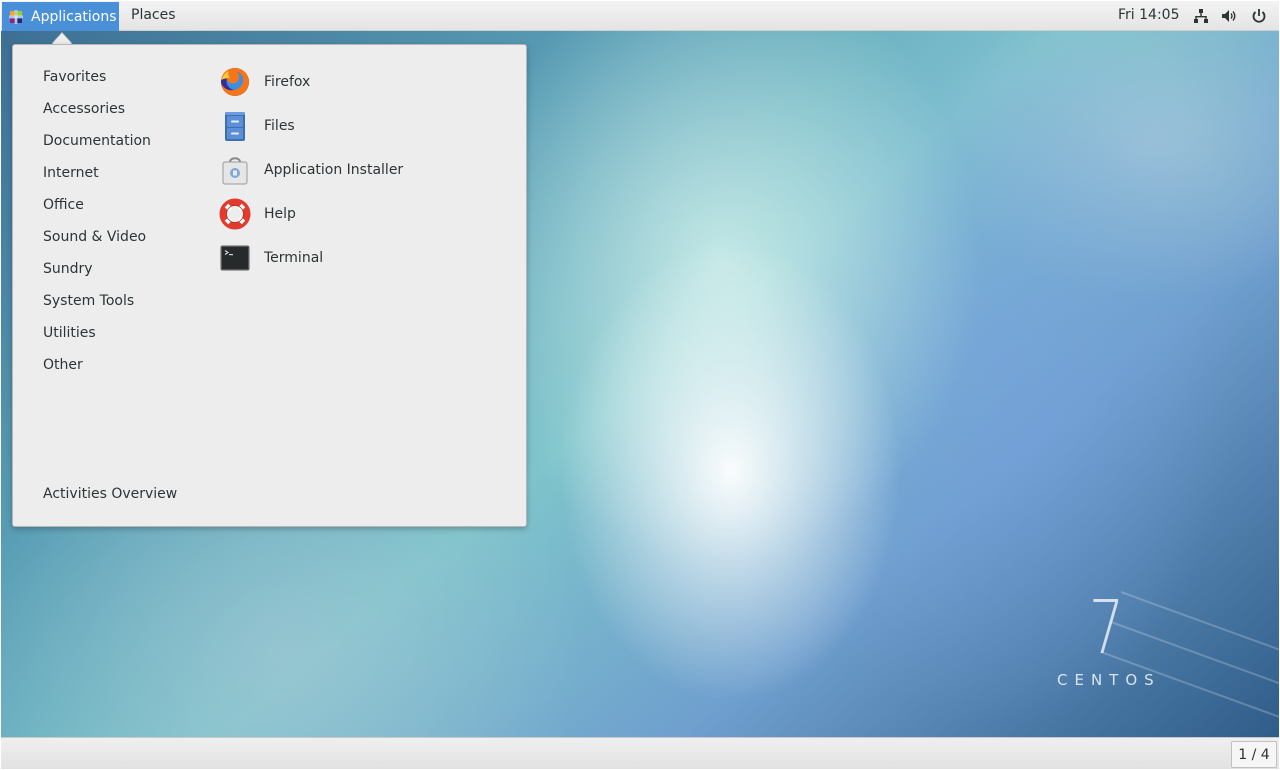  I want to click on app-terminal: Terminal, so click(364, 258).